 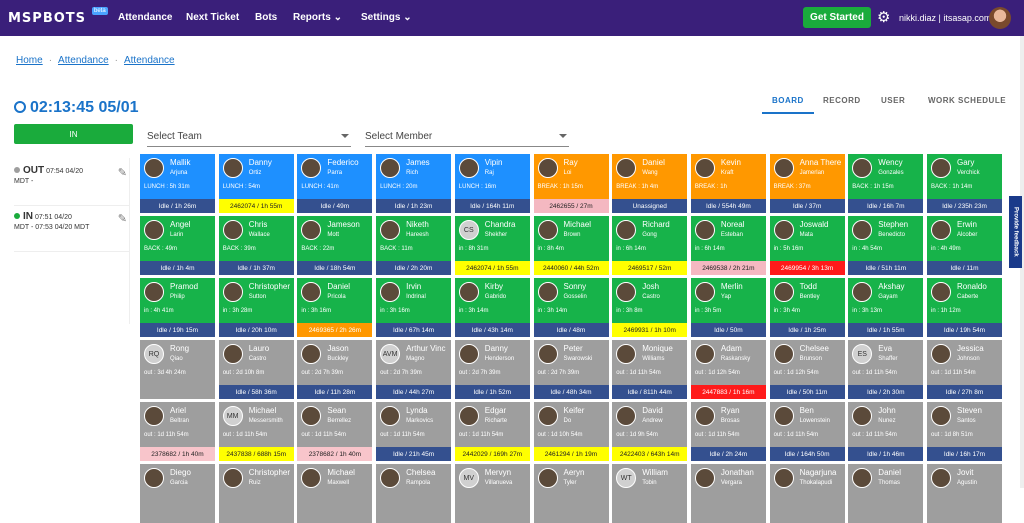 What do you see at coordinates (177, 307) in the screenshot?
I see `member-card: Pramod Philip in : 4h 41m Idle / 19h 15m` at bounding box center [177, 307].